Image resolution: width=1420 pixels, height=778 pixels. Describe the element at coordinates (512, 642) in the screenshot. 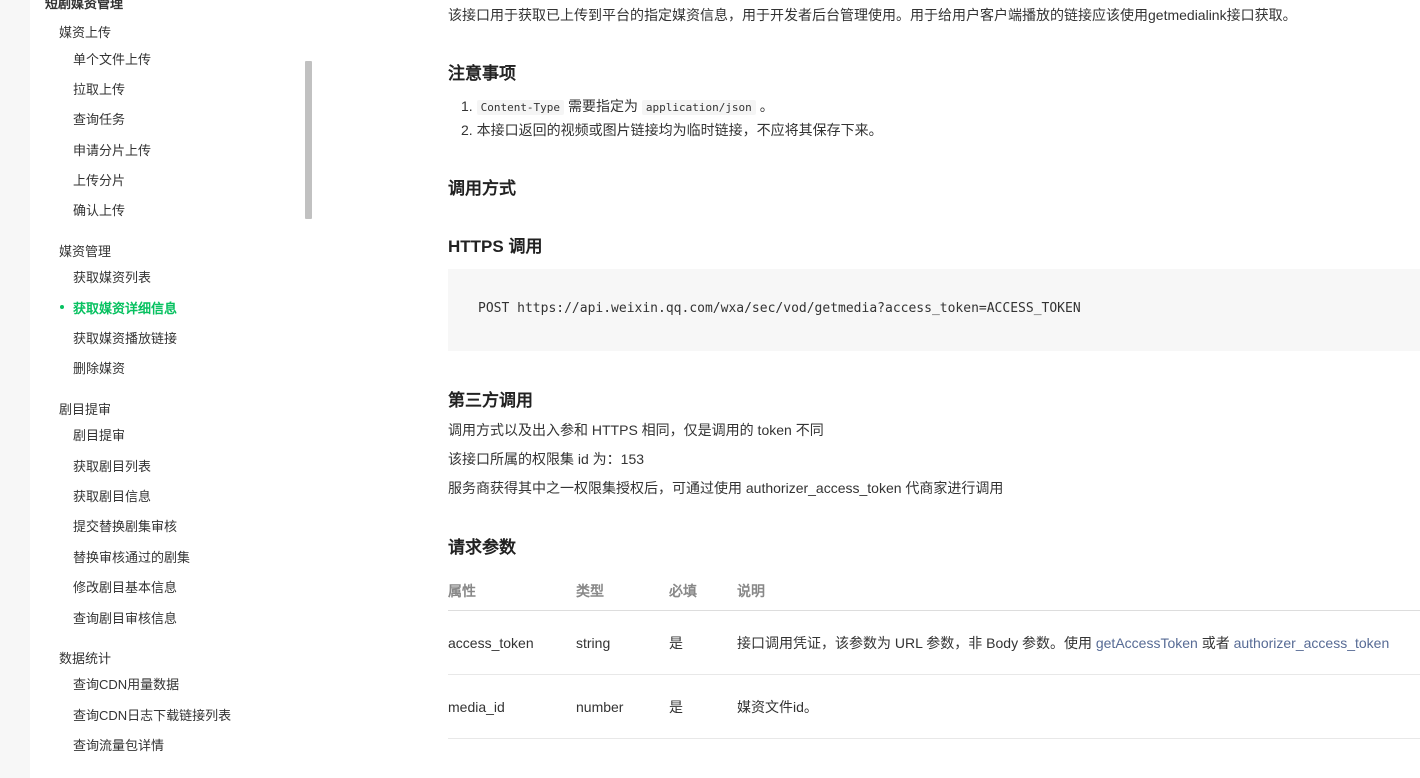

I see `param-name: access_token` at that location.